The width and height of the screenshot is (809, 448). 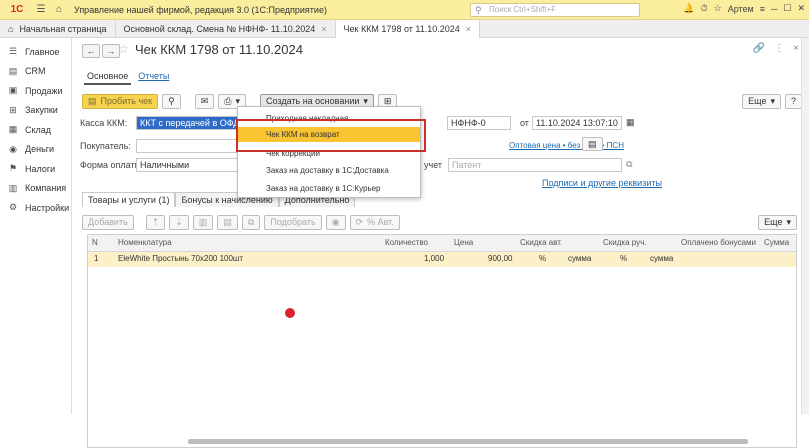 I want to click on bell-icon: 🔔, so click(x=688, y=8).